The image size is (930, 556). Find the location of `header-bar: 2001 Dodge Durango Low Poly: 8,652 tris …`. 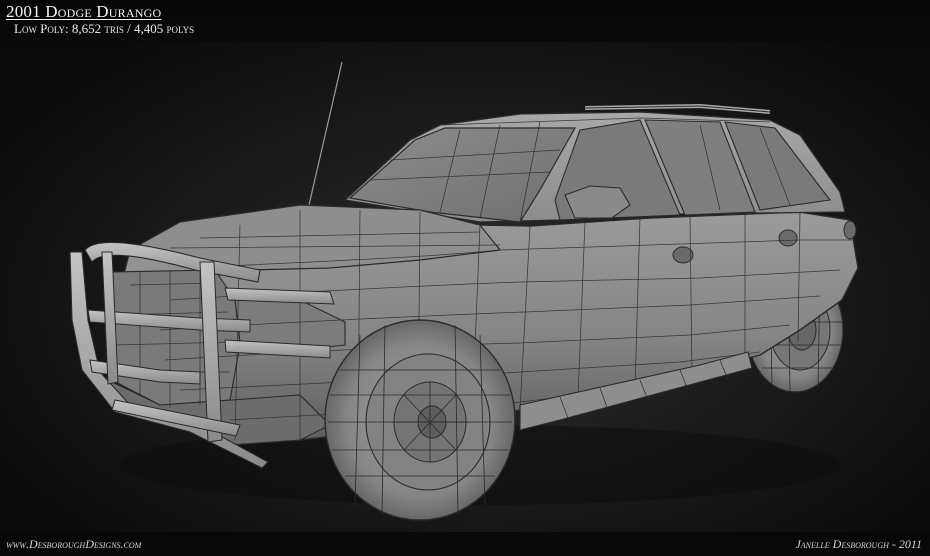

header-bar: 2001 Dodge Durango Low Poly: 8,652 tris … is located at coordinates (465, 21).